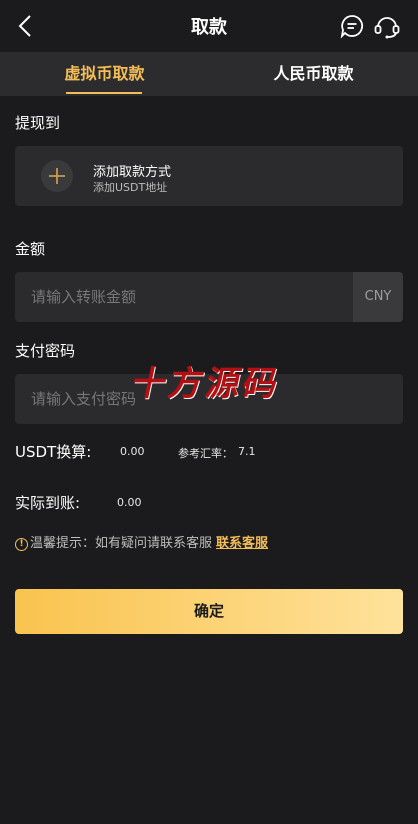  What do you see at coordinates (48, 503) in the screenshot?
I see `actual-received-label: 实际到账:` at bounding box center [48, 503].